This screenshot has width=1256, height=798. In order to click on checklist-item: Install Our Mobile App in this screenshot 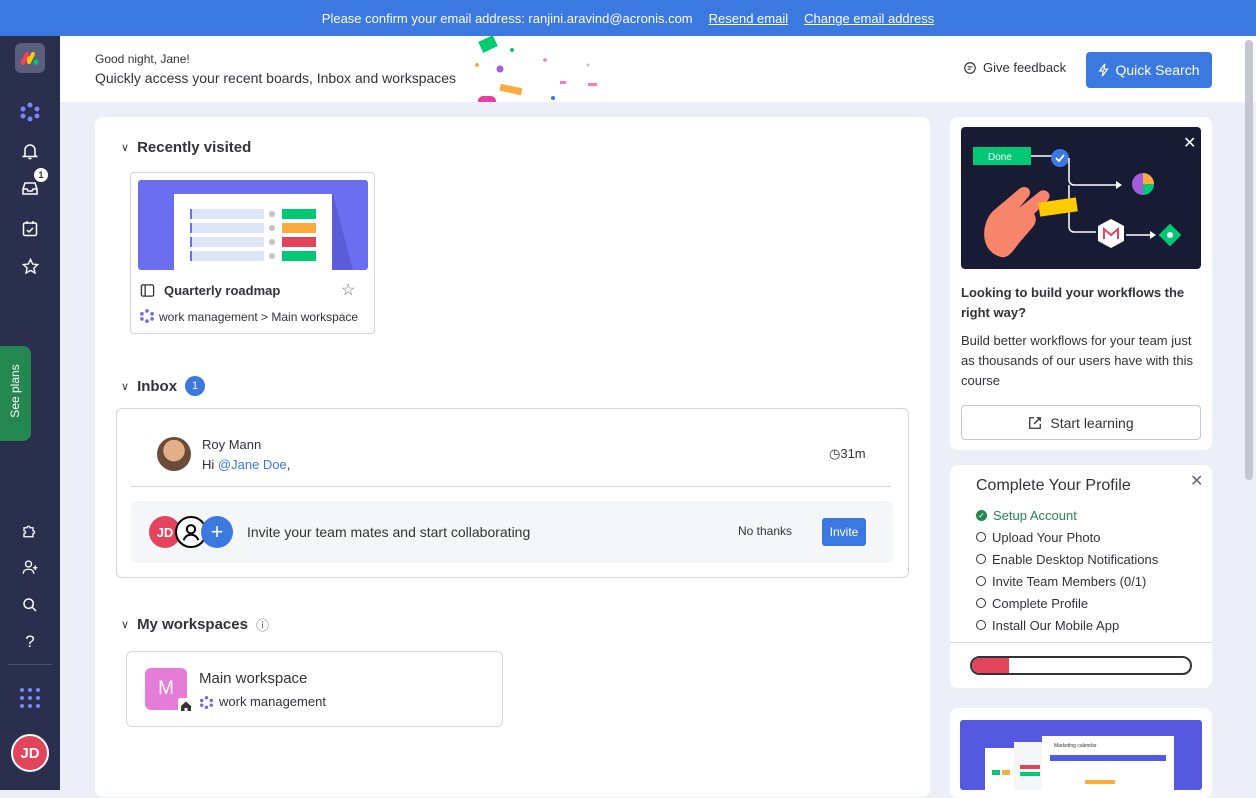, I will do `click(1067, 625)`.